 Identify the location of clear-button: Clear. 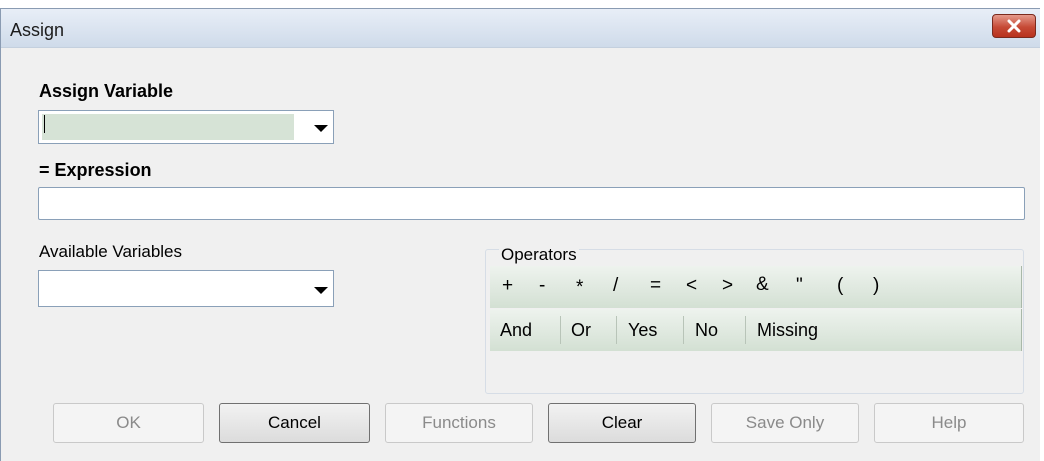
(622, 423).